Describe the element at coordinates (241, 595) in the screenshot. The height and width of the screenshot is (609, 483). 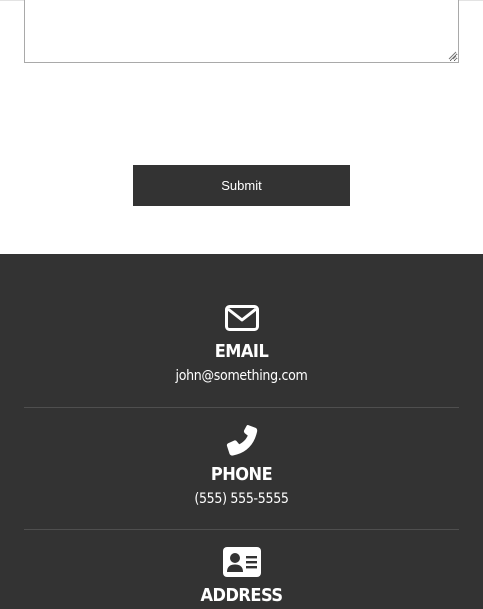
I see `address-title: ADDRESS` at that location.